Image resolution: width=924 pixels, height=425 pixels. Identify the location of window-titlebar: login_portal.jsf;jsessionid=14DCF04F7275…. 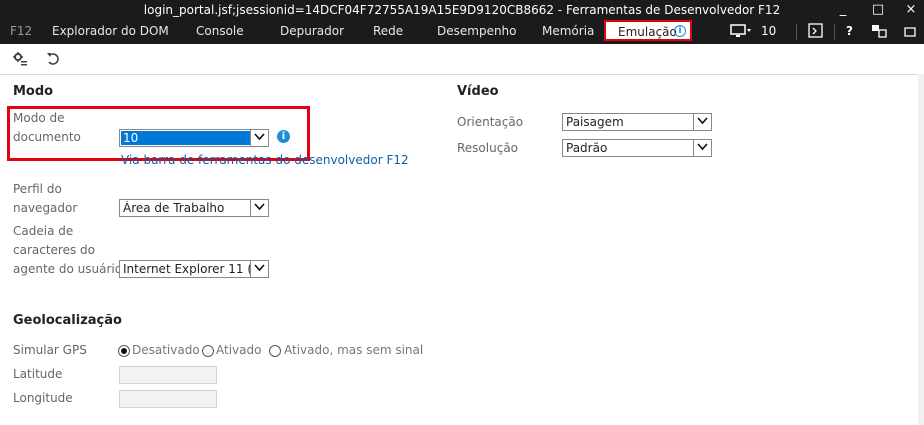
(462, 10).